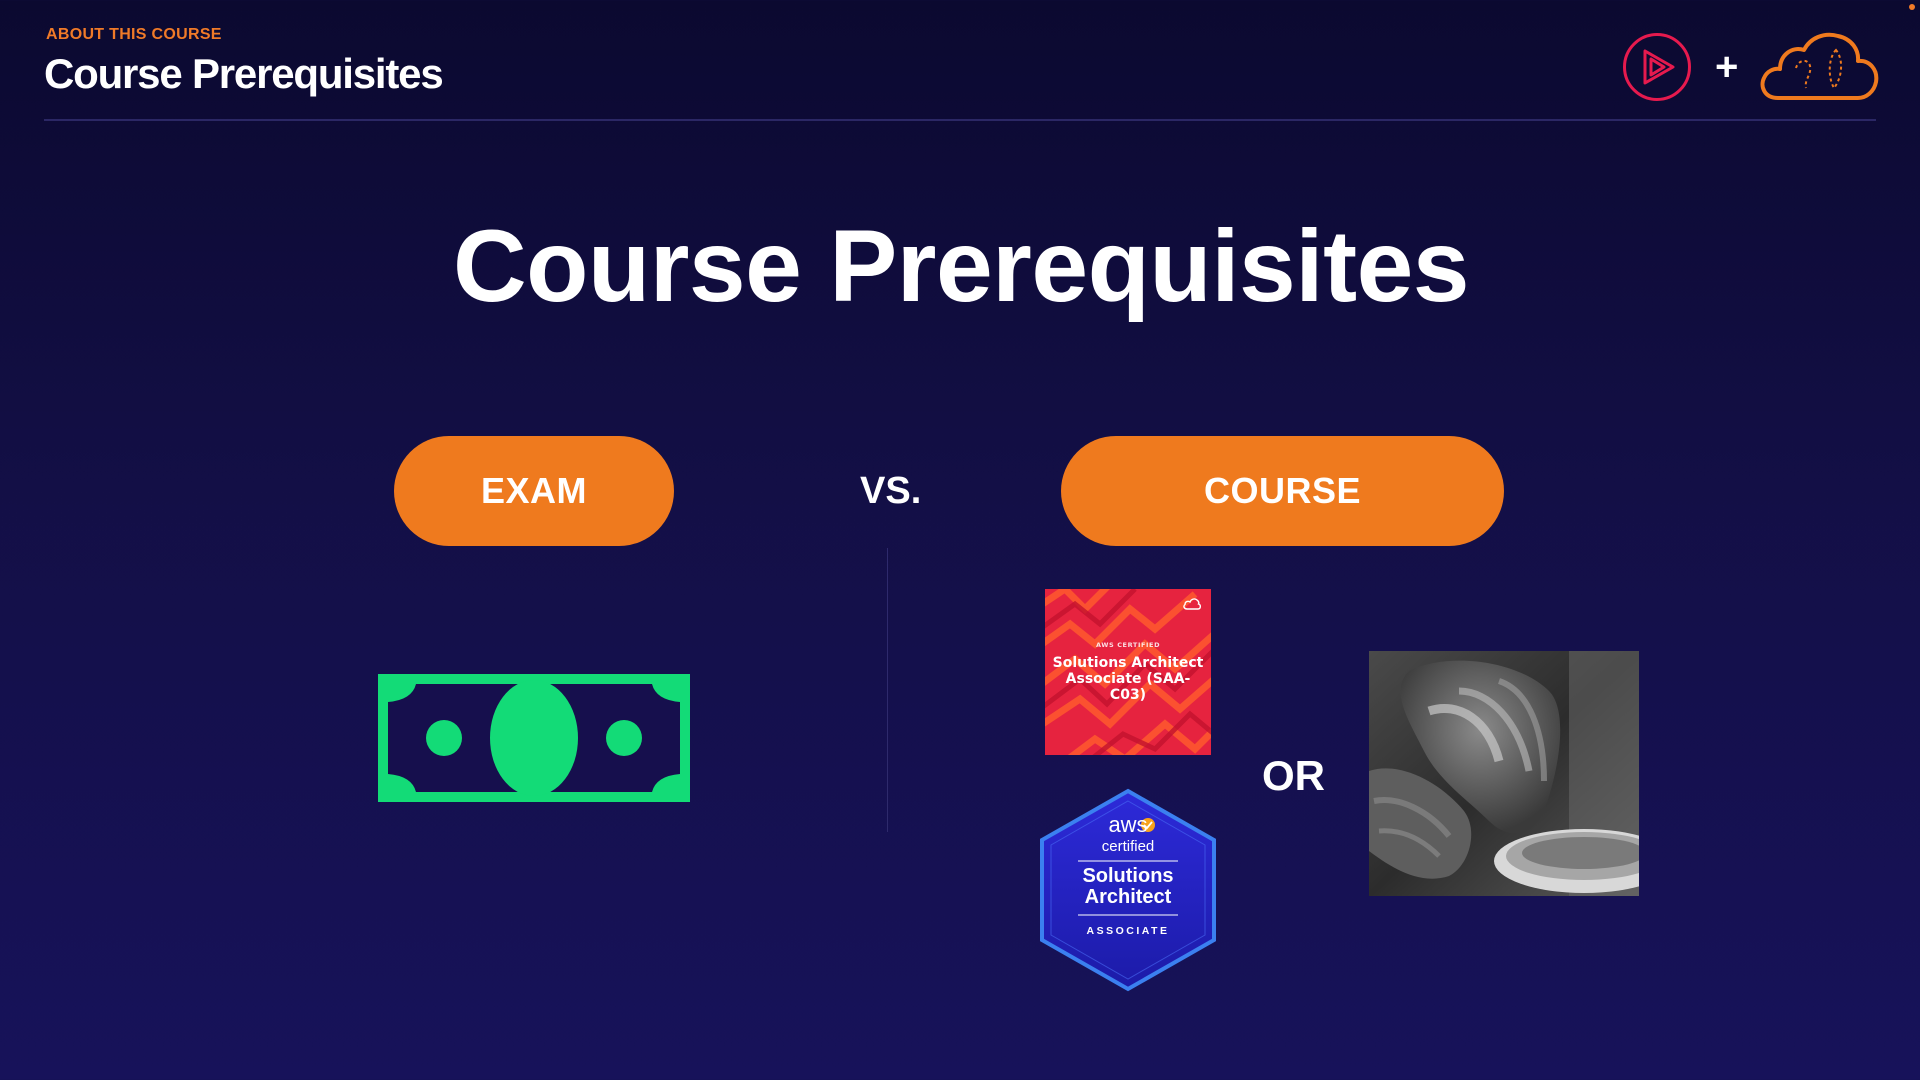 The image size is (1920, 1080). Describe the element at coordinates (1128, 824) in the screenshot. I see `badge-brand: aws` at that location.